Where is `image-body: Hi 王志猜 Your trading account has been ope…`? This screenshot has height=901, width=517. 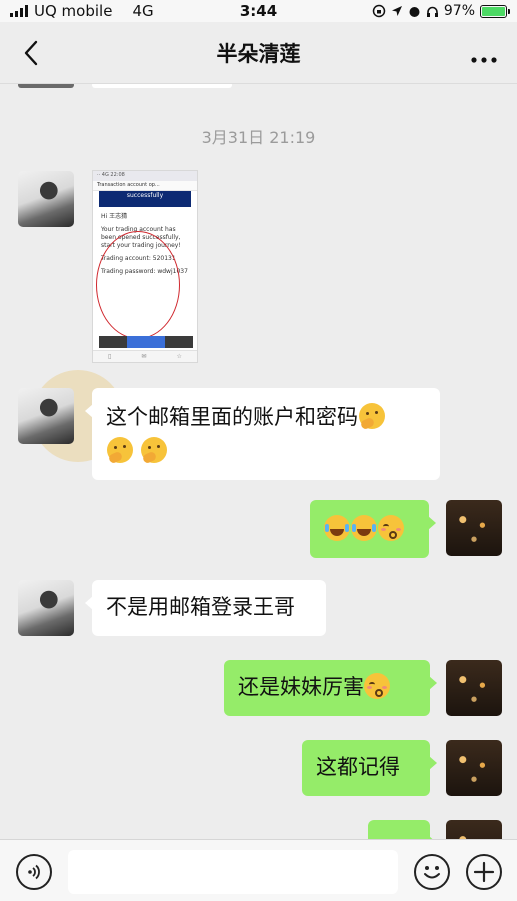 image-body: Hi 王志猜 Your trading account has been ope… is located at coordinates (145, 273).